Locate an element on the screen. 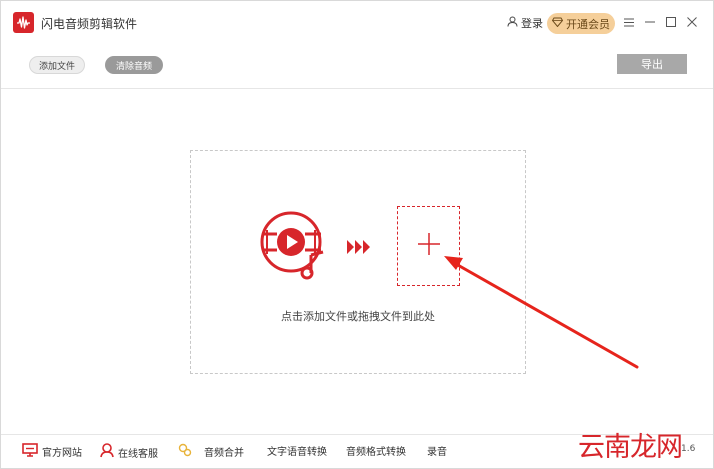  audio-merge-link: 音频合并 is located at coordinates (211, 451).